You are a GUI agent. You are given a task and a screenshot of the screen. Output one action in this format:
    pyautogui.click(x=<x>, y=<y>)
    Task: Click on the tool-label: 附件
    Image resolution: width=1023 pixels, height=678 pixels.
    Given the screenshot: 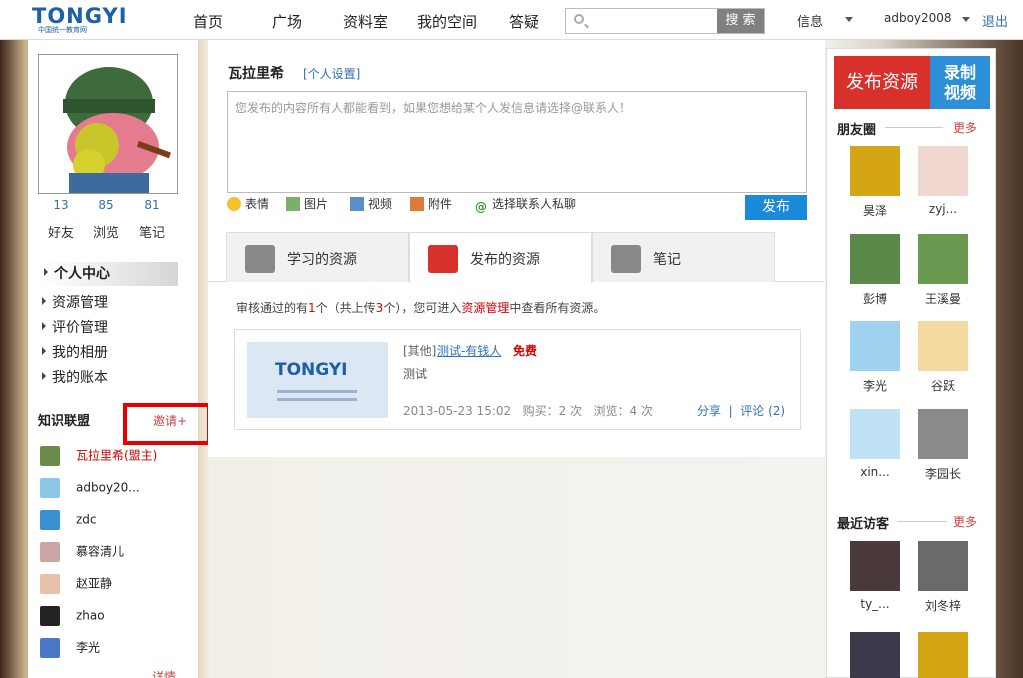 What is the action you would take?
    pyautogui.click(x=440, y=204)
    